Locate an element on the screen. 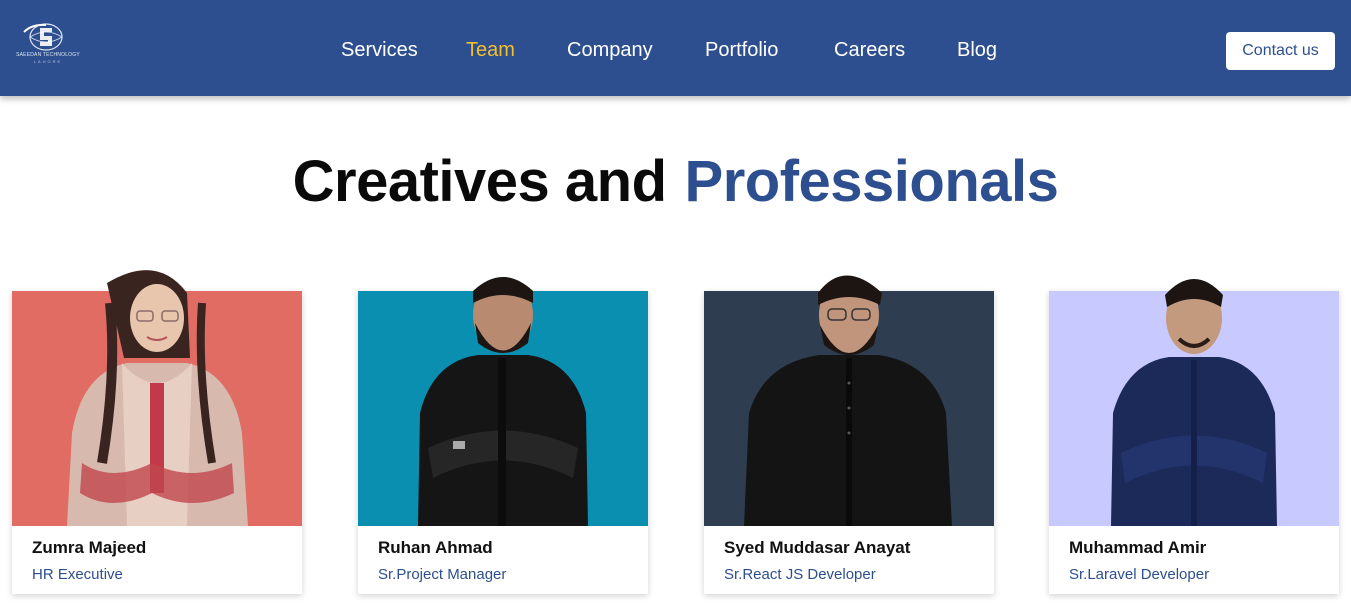 The height and width of the screenshot is (607, 1351). contact-us-button: Contact us is located at coordinates (1280, 51).